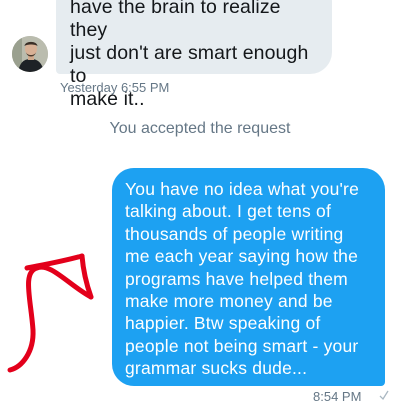  What do you see at coordinates (384, 395) in the screenshot?
I see `check-icon` at bounding box center [384, 395].